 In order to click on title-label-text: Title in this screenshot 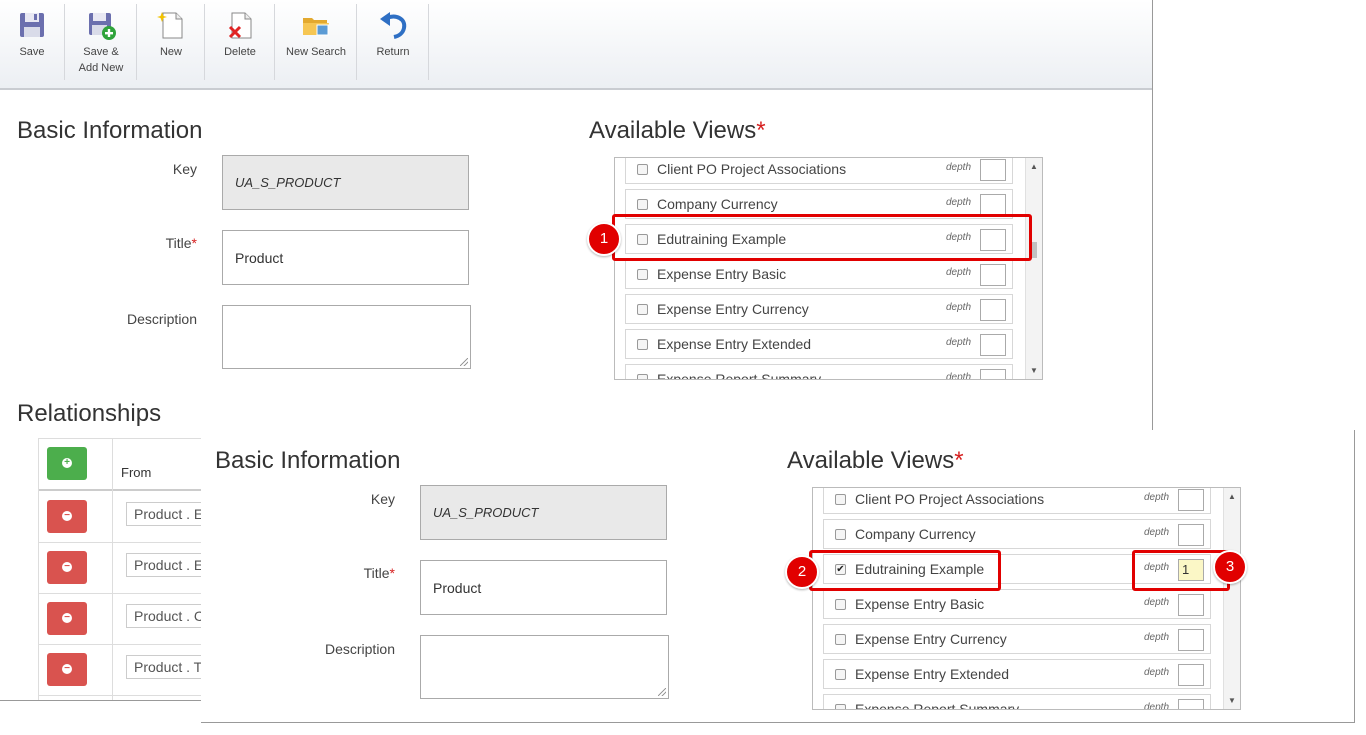, I will do `click(178, 243)`.